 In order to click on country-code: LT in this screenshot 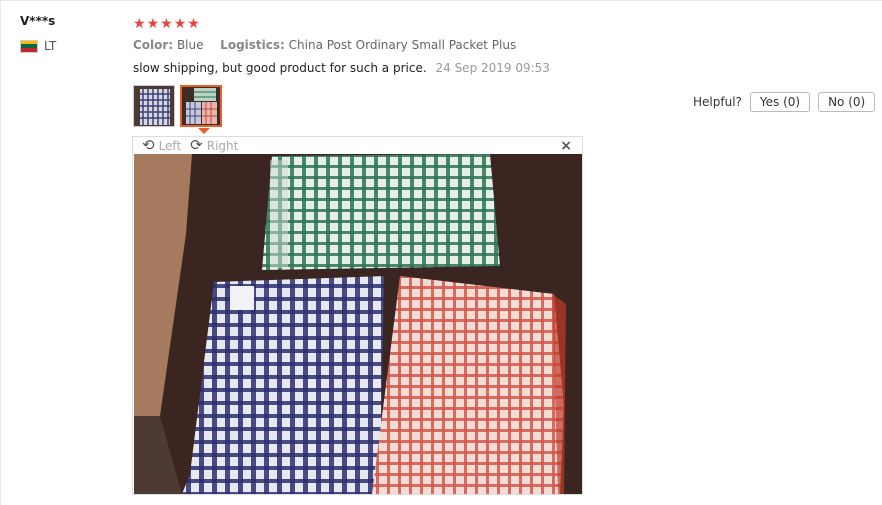, I will do `click(50, 46)`.